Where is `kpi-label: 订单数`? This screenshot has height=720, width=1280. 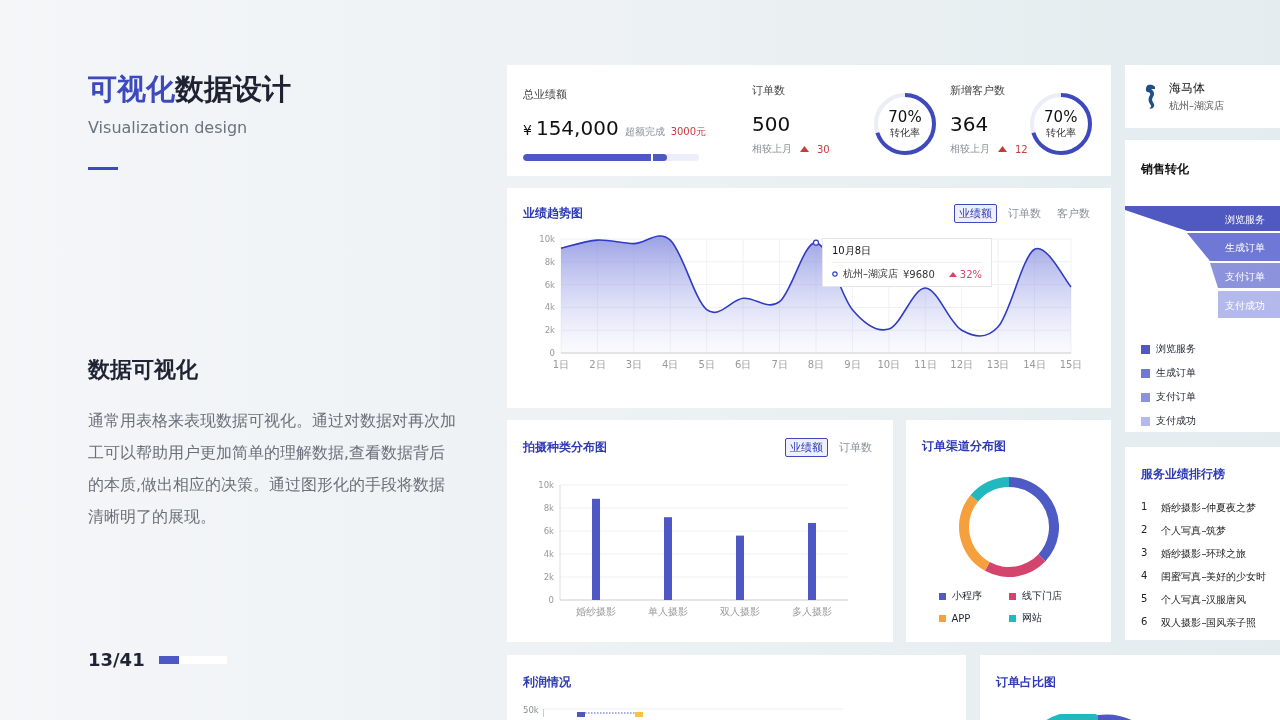 kpi-label: 订单数 is located at coordinates (769, 90).